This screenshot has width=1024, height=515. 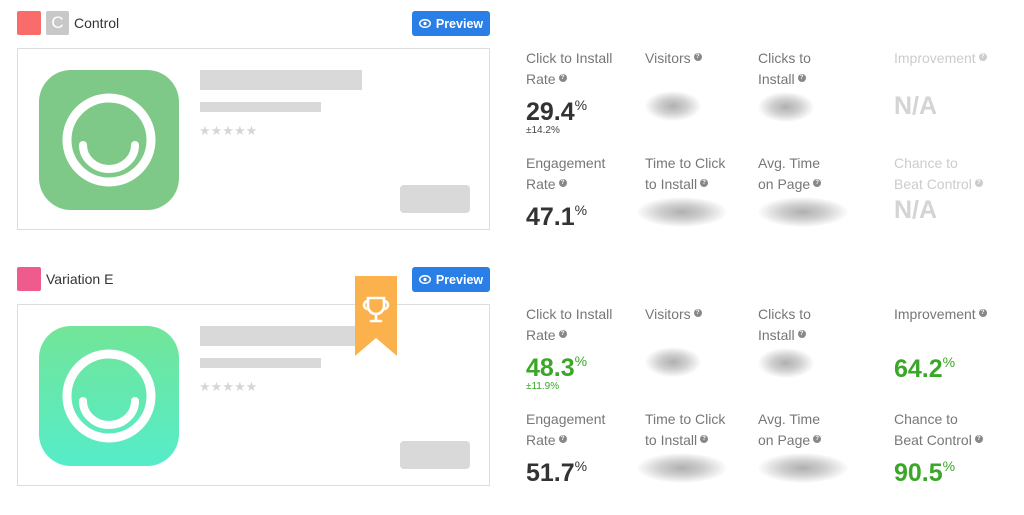 I want to click on variant-header: Variation E, so click(x=65, y=279).